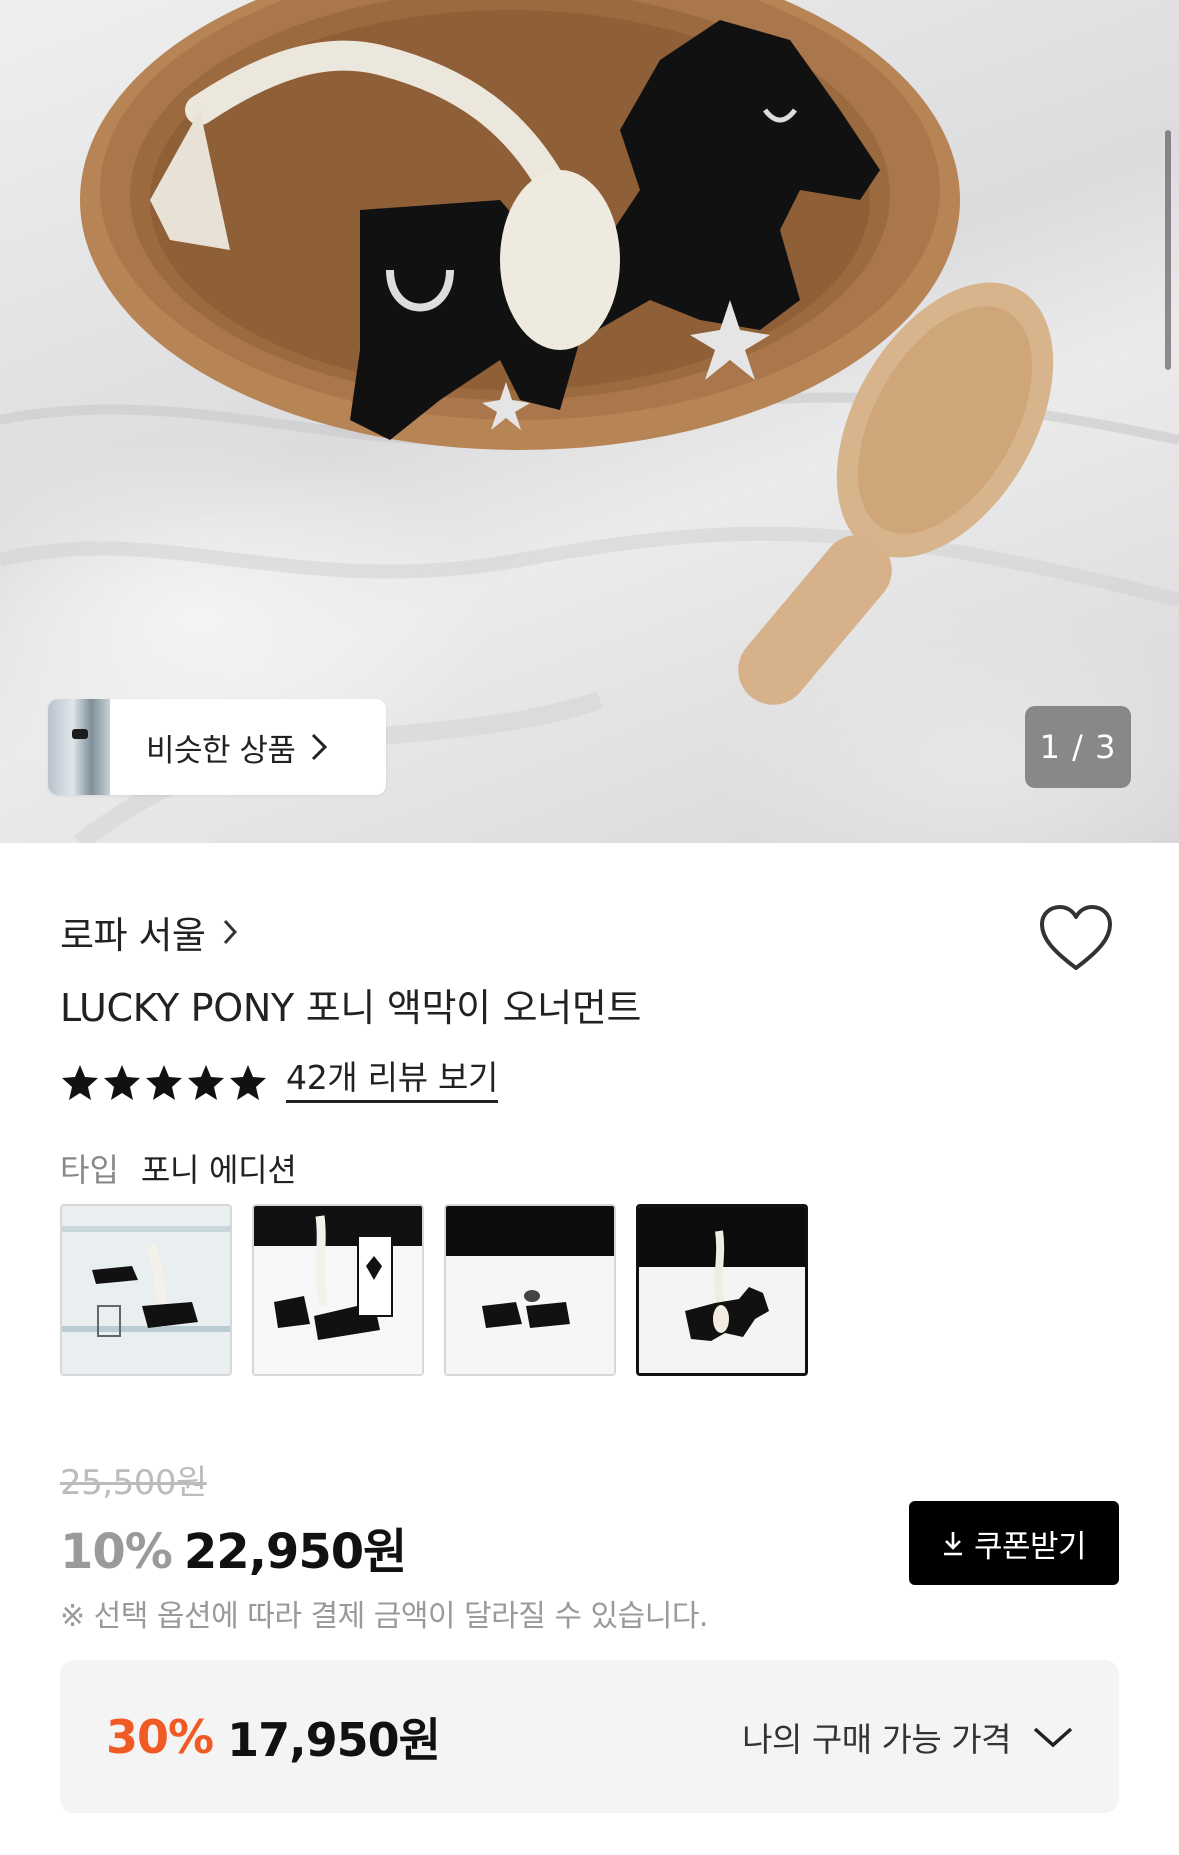 This screenshot has width=1179, height=1855. I want to click on chevron-down-icon, so click(1053, 1737).